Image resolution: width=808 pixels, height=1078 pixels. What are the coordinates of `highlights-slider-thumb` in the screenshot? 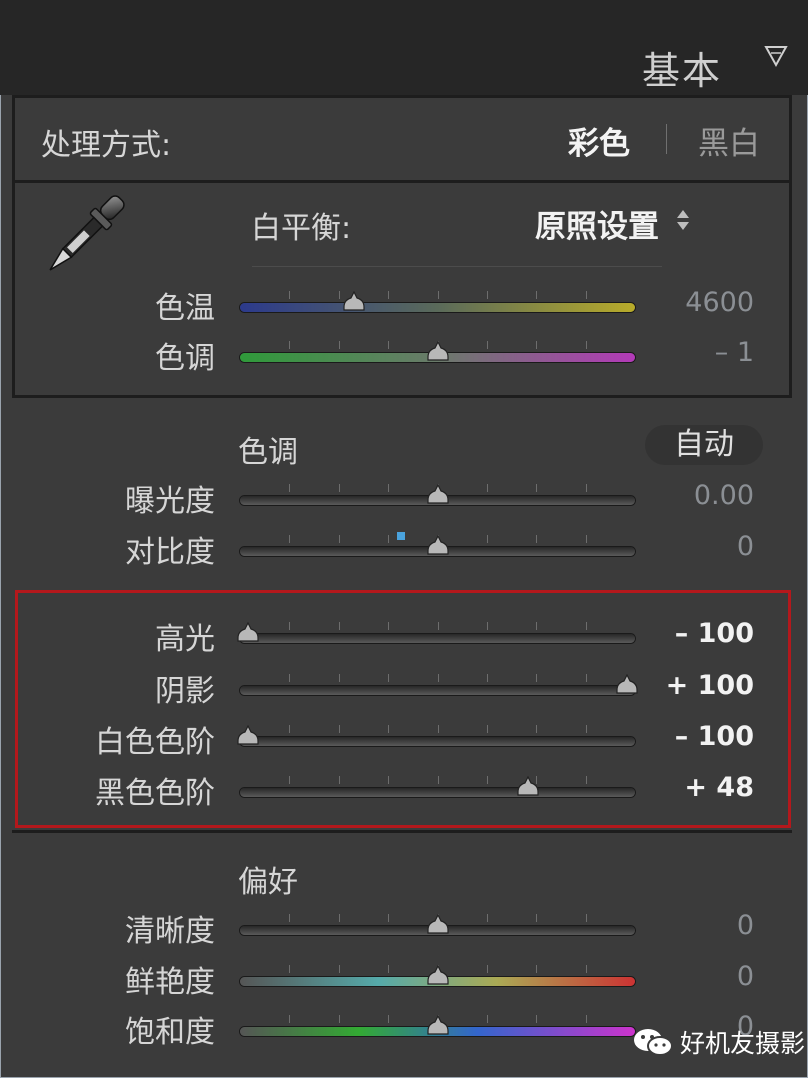 It's located at (248, 632).